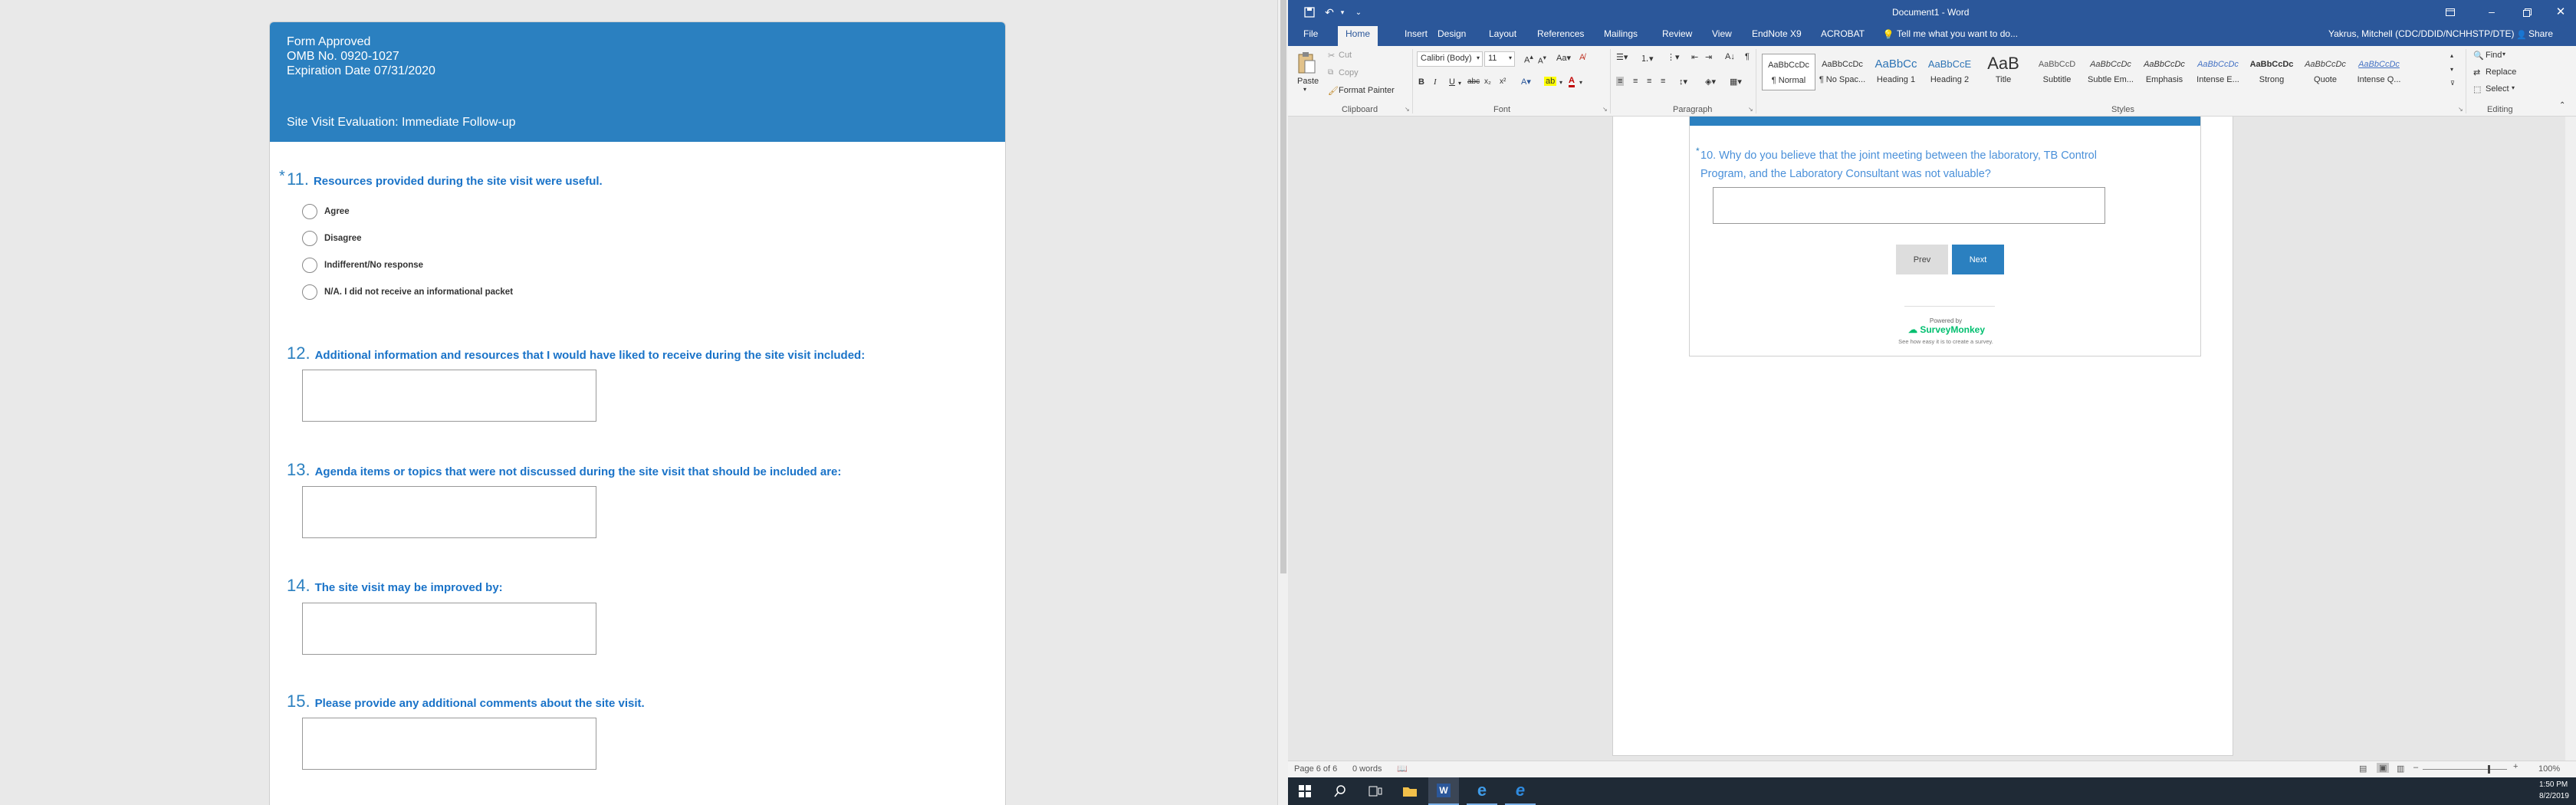  I want to click on highlight-icon: ab, so click(1550, 81).